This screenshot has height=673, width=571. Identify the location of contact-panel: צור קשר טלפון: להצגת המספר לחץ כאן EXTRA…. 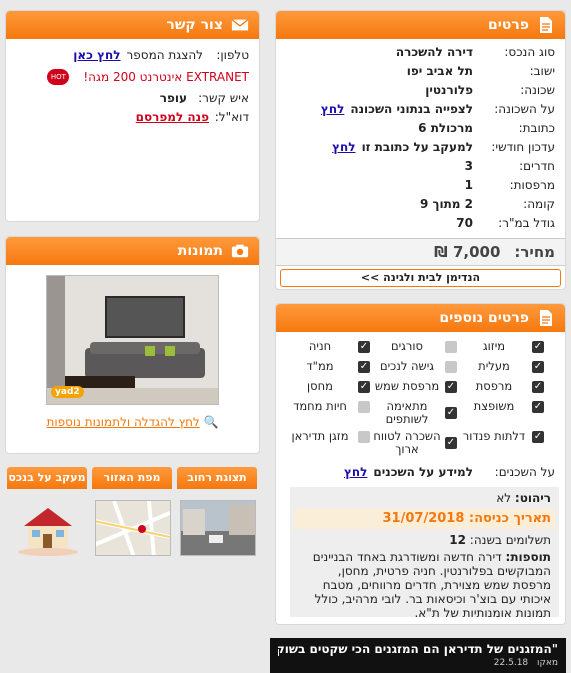
(132, 116).